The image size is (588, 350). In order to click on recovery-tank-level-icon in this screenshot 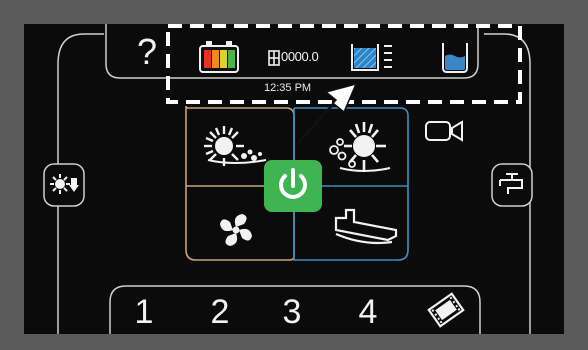, I will do `click(455, 58)`.